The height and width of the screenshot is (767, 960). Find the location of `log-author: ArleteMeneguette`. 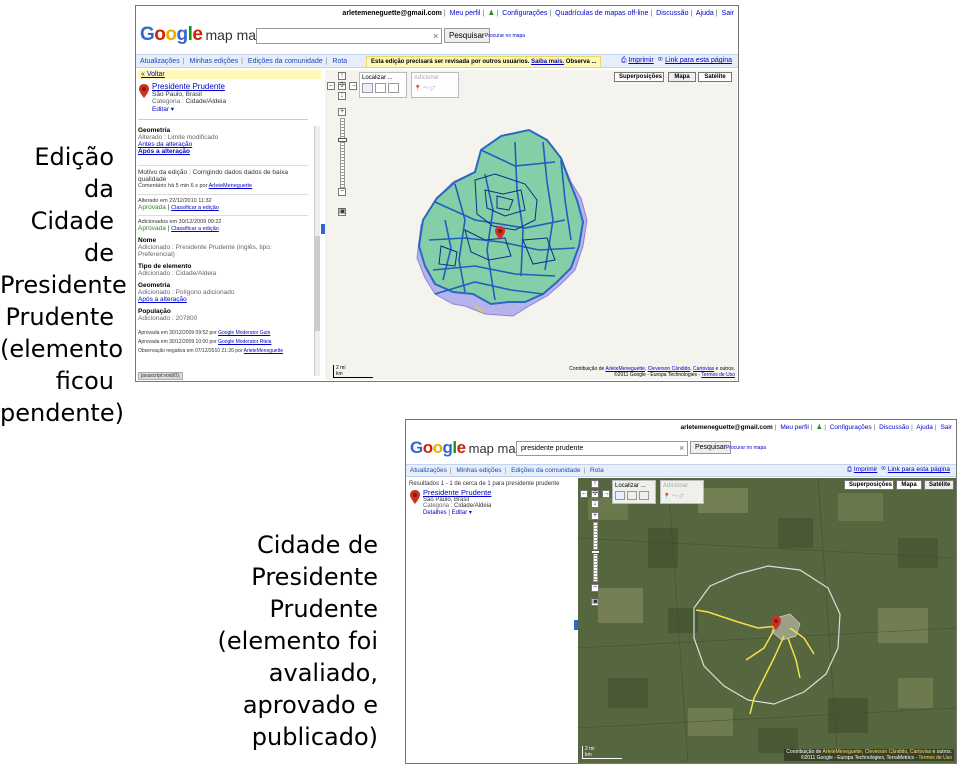

log-author: ArleteMeneguette is located at coordinates (263, 351).